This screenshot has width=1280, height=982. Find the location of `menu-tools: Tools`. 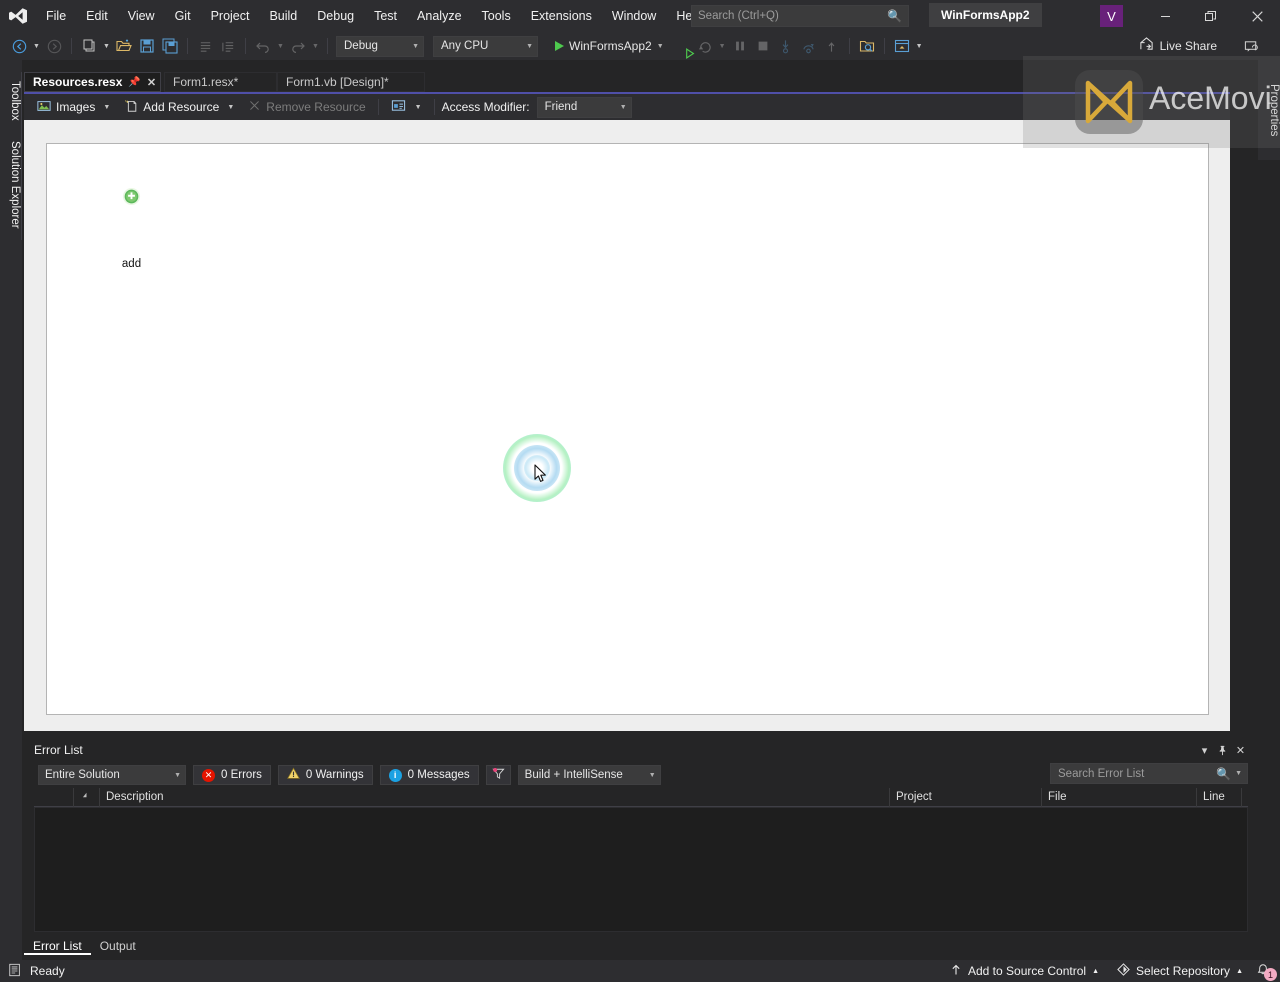

menu-tools: Tools is located at coordinates (496, 16).